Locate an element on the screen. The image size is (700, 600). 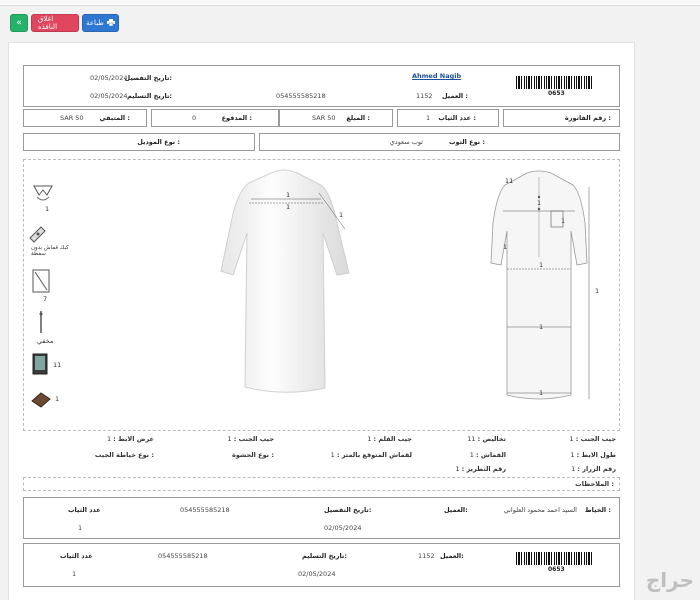
front-hem-measure: 1 is located at coordinates (541, 393).